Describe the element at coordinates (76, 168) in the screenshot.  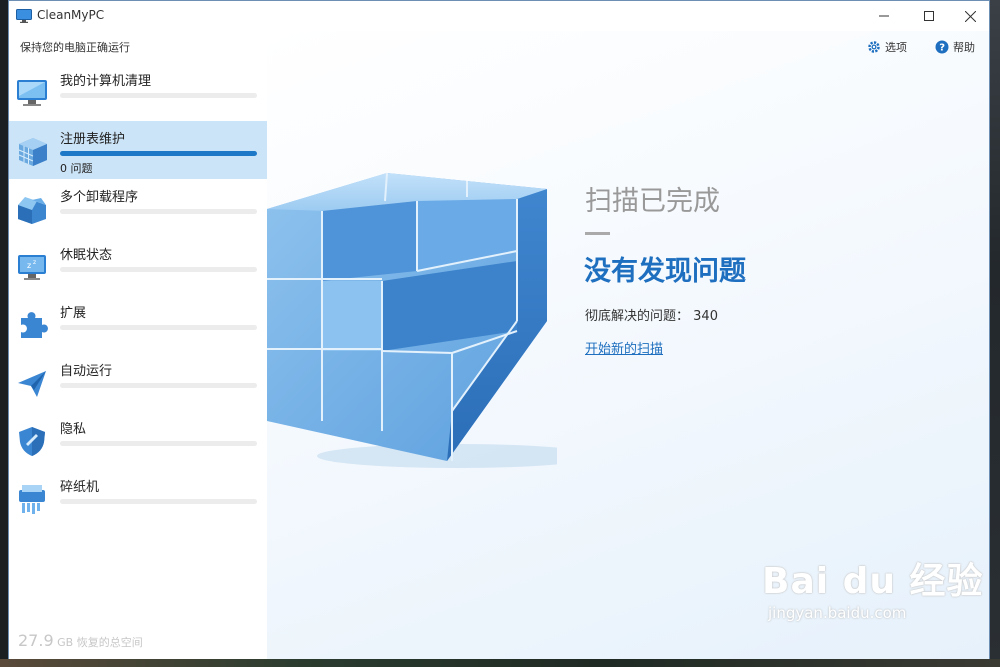
I see `issue-count: 0 问题` at that location.